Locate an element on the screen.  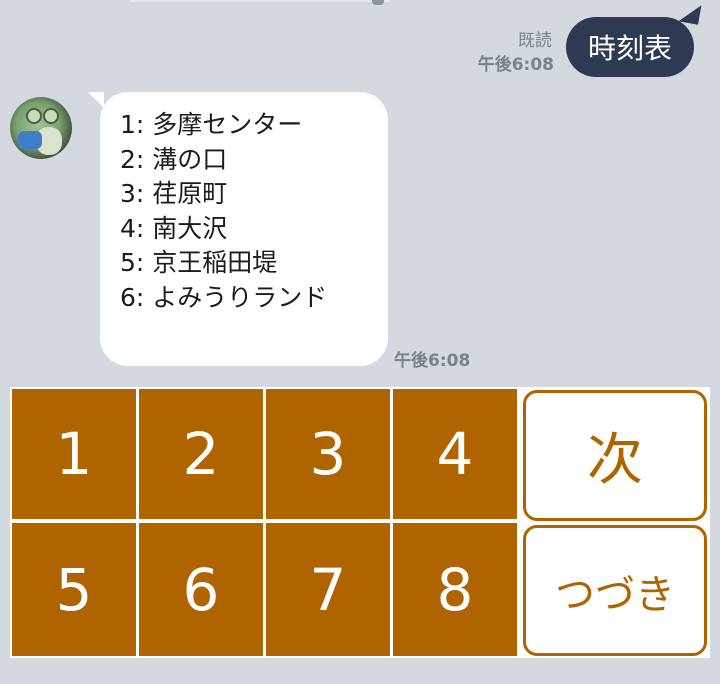
incoming-bubble-tail is located at coordinates (96, 100).